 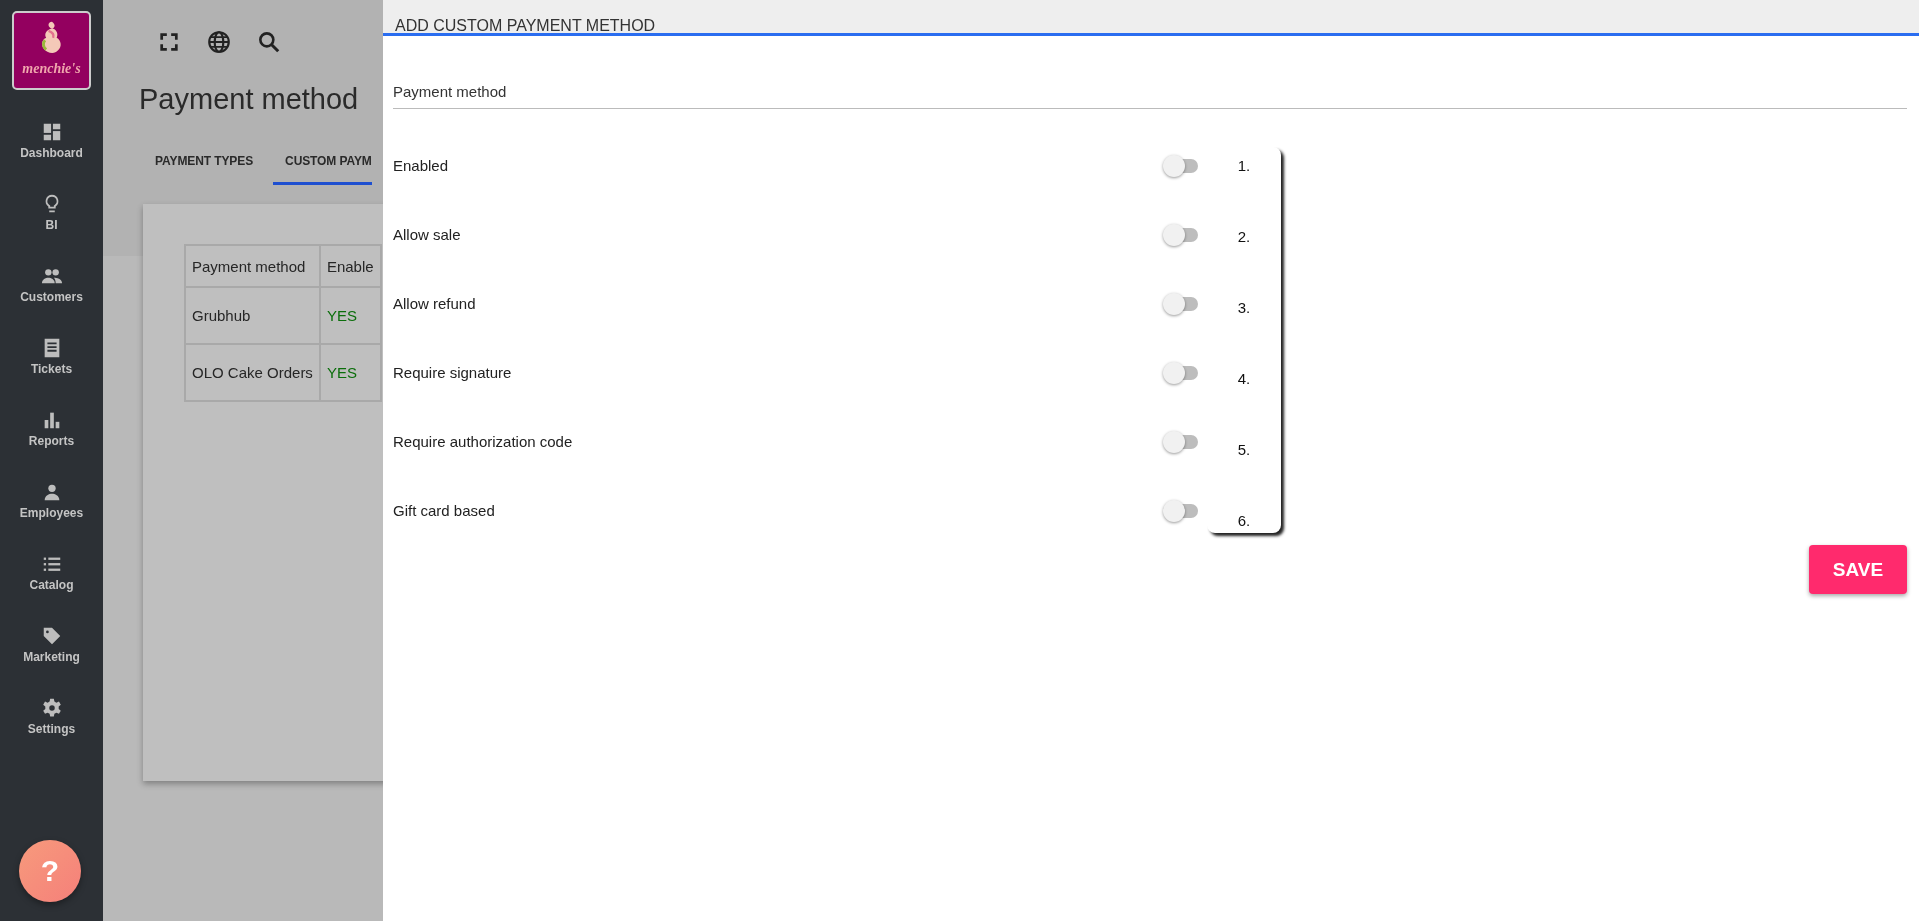 I want to click on list-number: 2., so click(x=1244, y=236).